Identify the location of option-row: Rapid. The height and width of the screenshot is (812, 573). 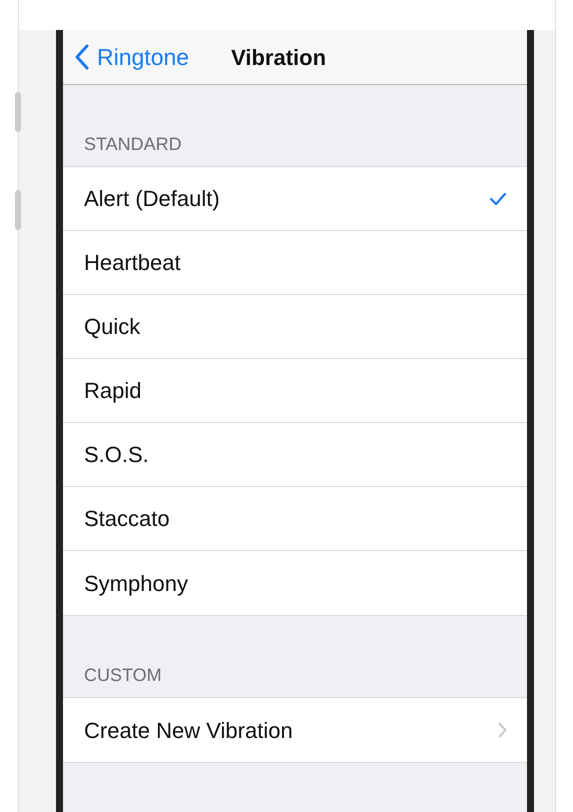
(295, 391).